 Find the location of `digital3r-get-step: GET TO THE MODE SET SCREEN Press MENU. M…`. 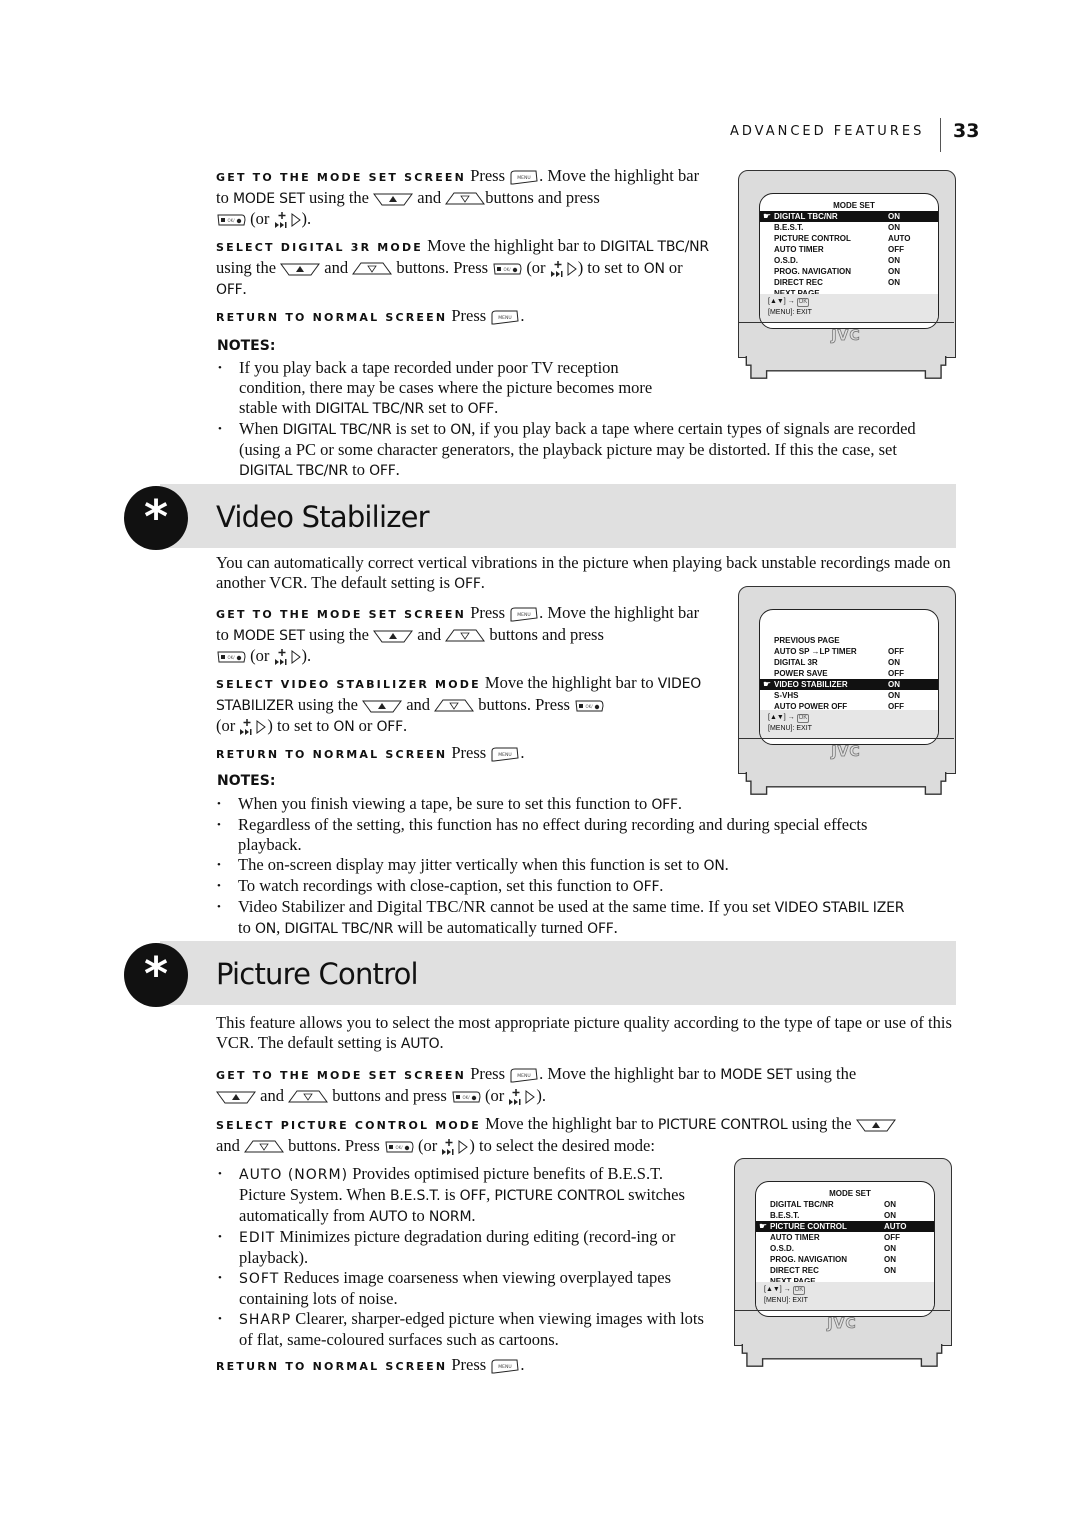

digital3r-get-step: GET TO THE MODE SET SCREEN Press MENU. M… is located at coordinates (466, 197).